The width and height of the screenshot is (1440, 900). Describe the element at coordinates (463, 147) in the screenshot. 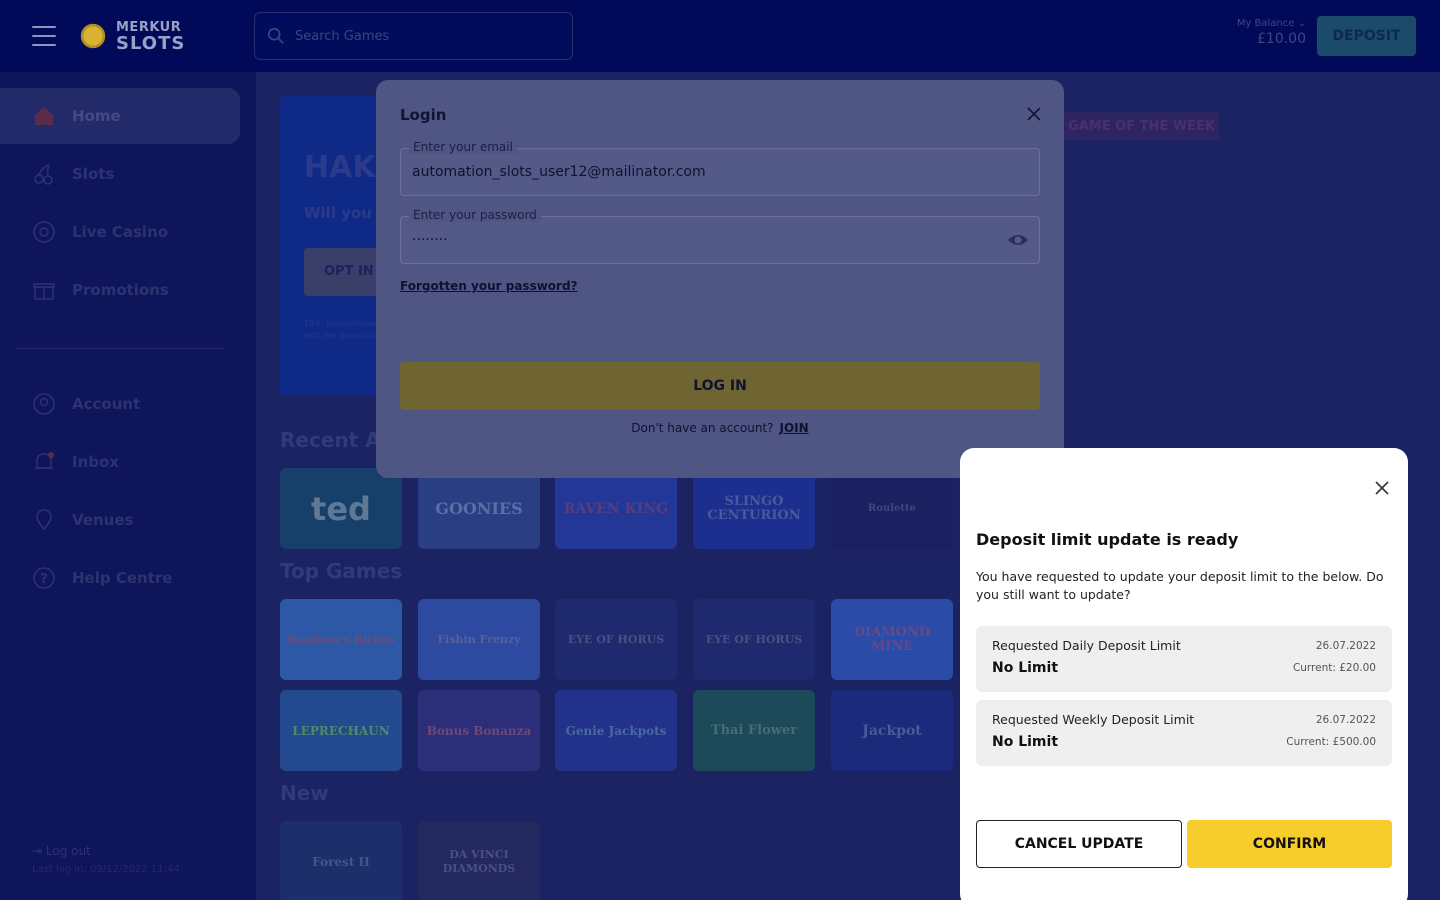

I see `email-label: Enter your email` at that location.